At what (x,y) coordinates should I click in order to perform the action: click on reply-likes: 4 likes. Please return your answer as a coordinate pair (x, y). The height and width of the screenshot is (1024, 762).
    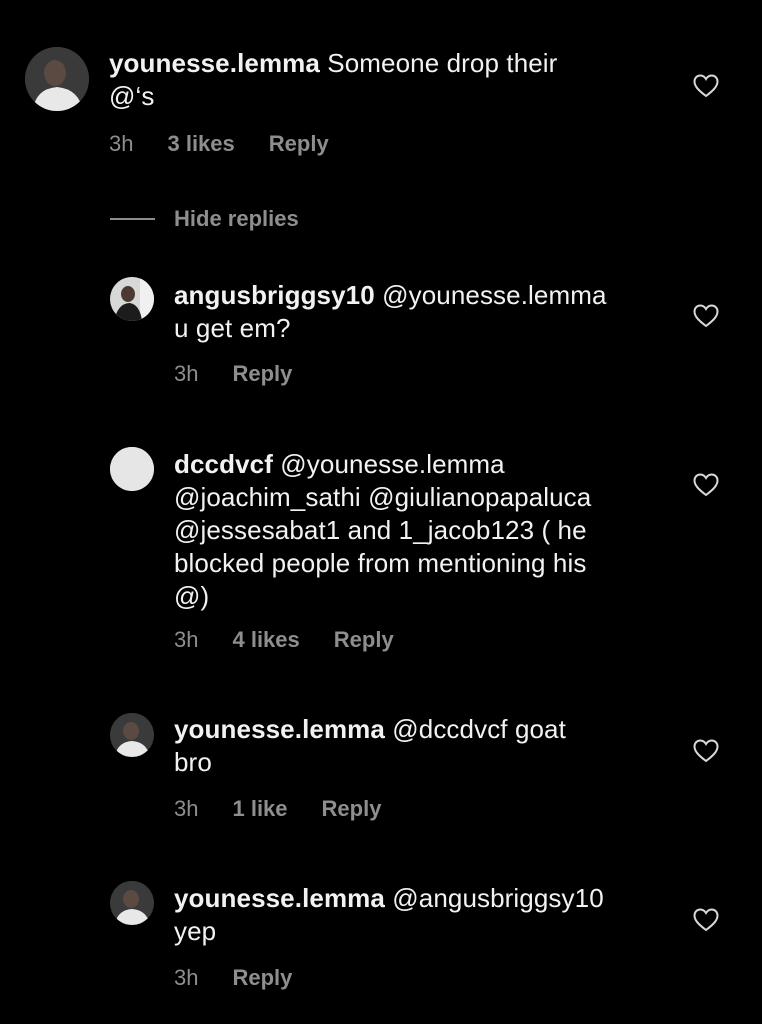
    Looking at the image, I should click on (265, 640).